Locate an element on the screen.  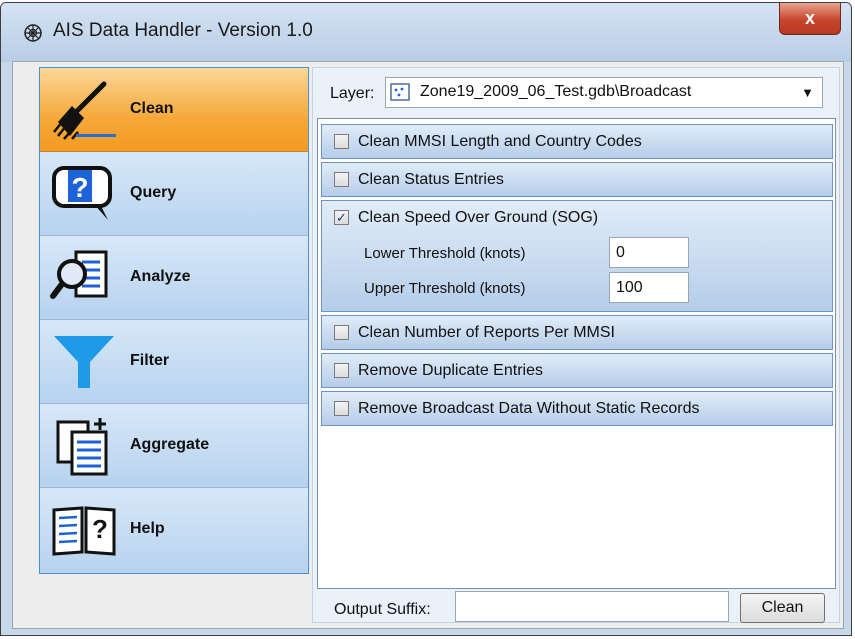
sidebar-item-aggregate: Aggregate is located at coordinates (174, 446).